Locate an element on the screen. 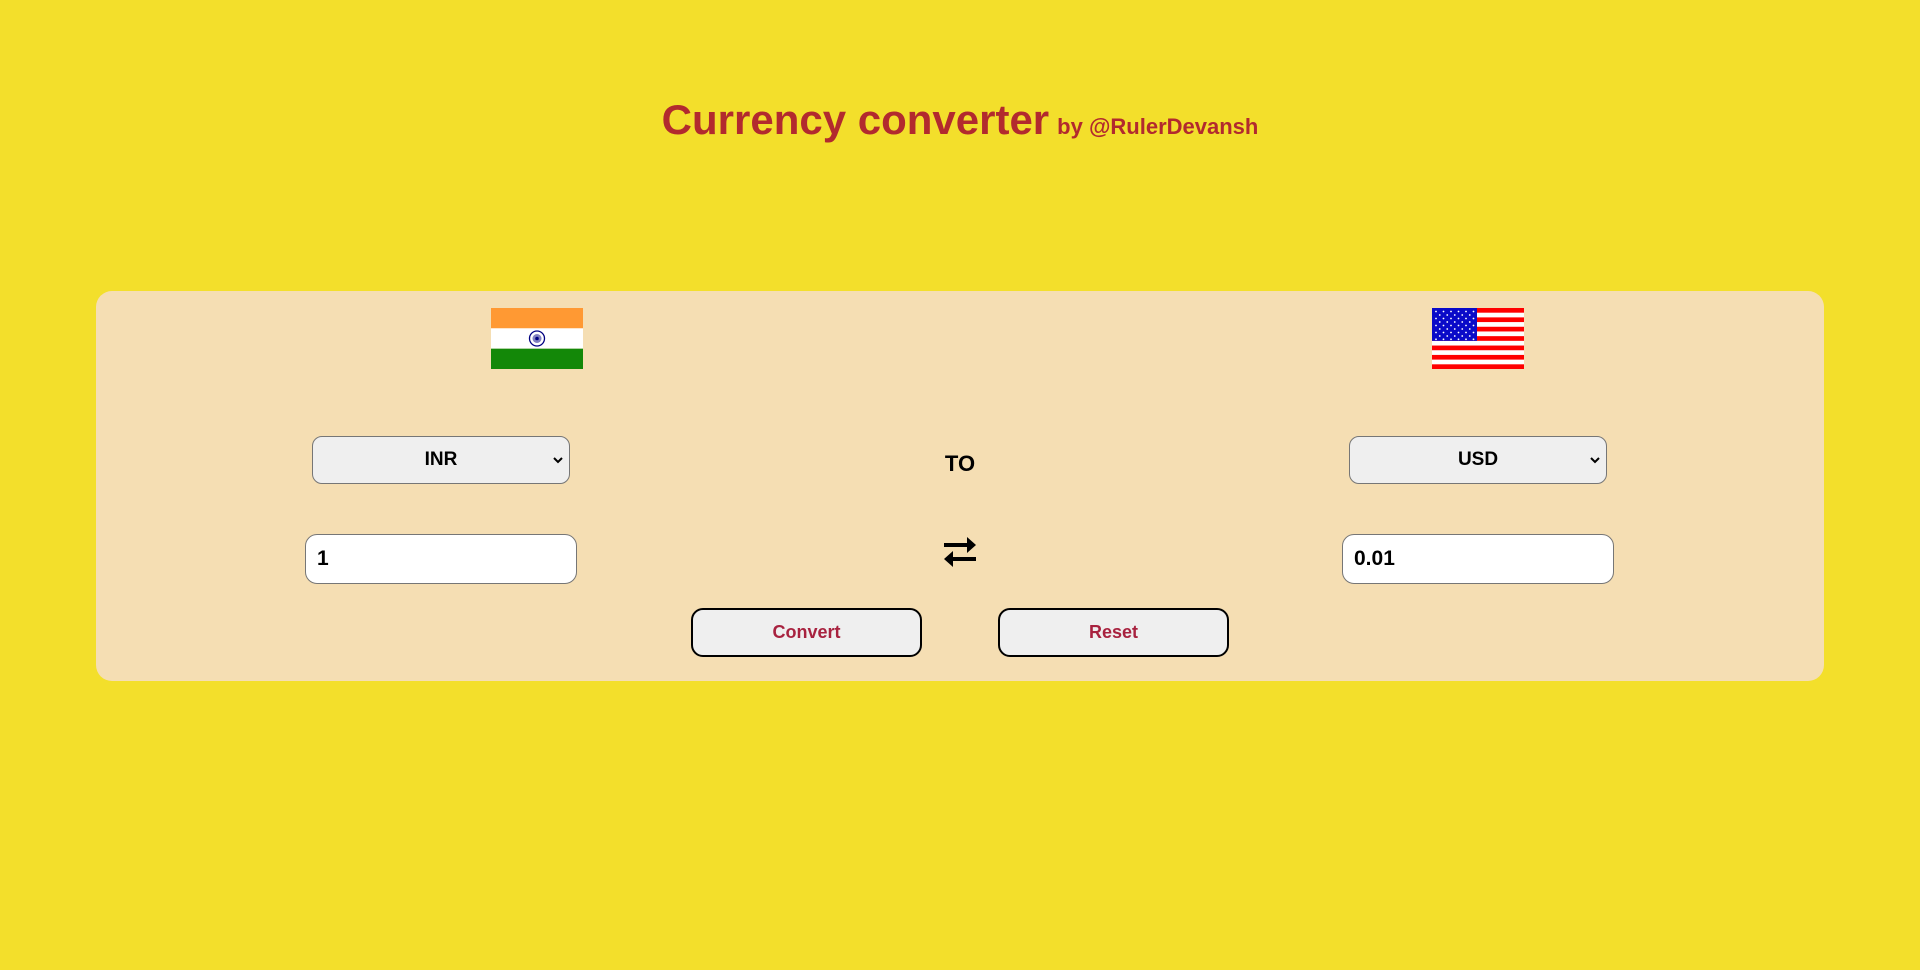 This screenshot has height=970, width=1920. from-amount-input is located at coordinates (441, 559).